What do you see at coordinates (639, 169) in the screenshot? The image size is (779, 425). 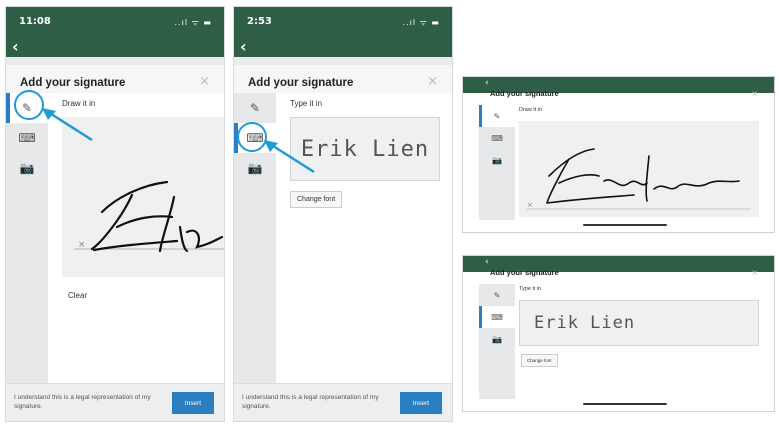 I see `signature-canvas: ×` at bounding box center [639, 169].